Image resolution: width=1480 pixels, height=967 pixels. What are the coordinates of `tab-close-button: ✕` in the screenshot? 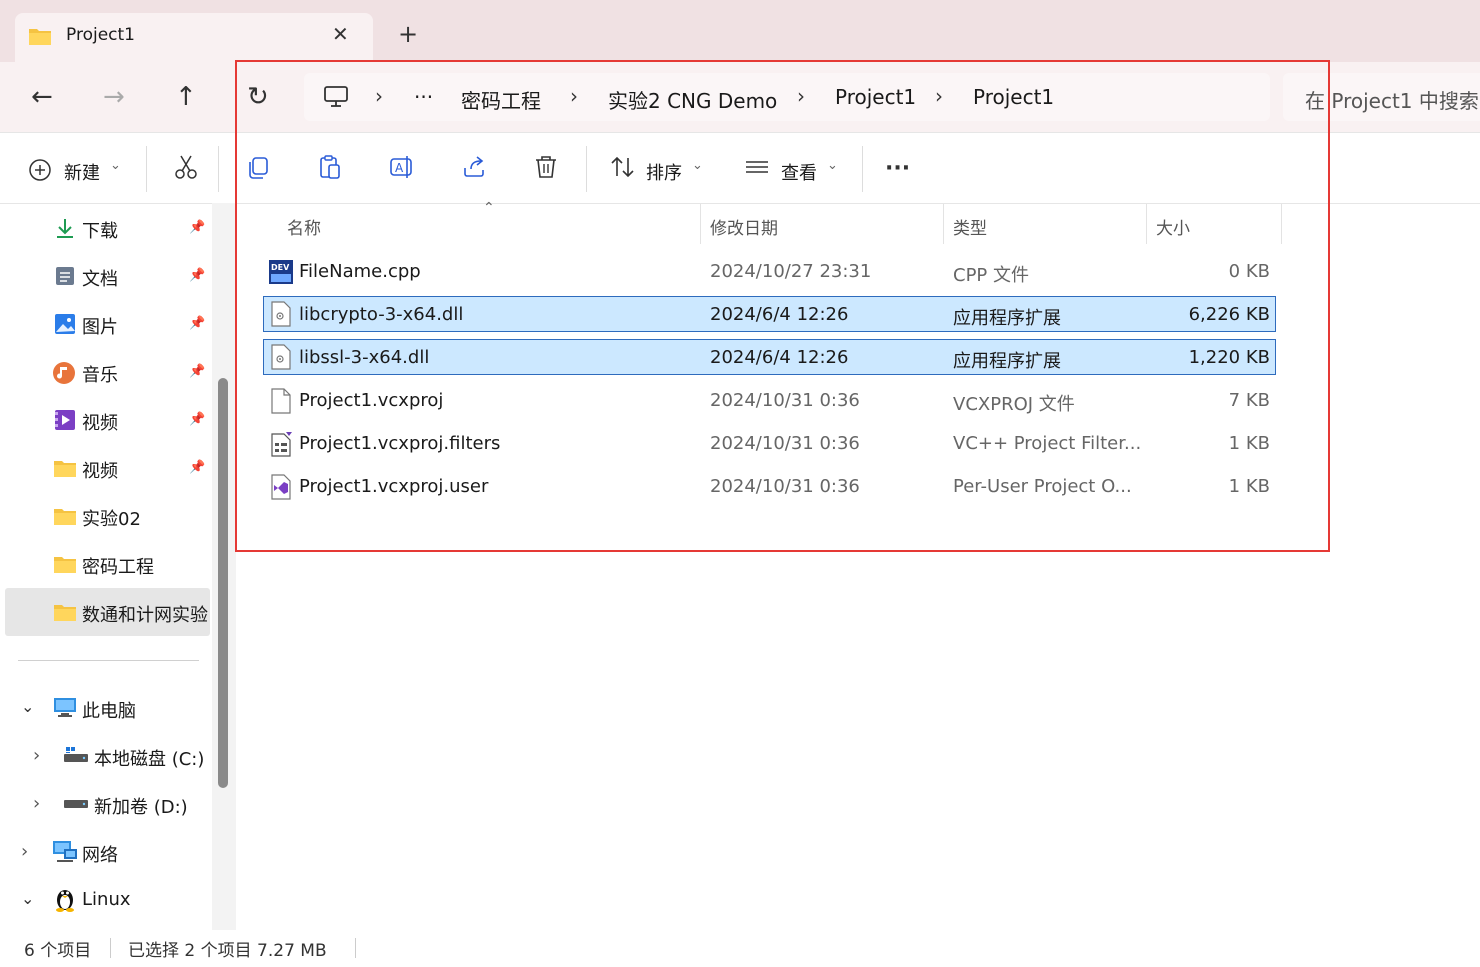 It's located at (340, 34).